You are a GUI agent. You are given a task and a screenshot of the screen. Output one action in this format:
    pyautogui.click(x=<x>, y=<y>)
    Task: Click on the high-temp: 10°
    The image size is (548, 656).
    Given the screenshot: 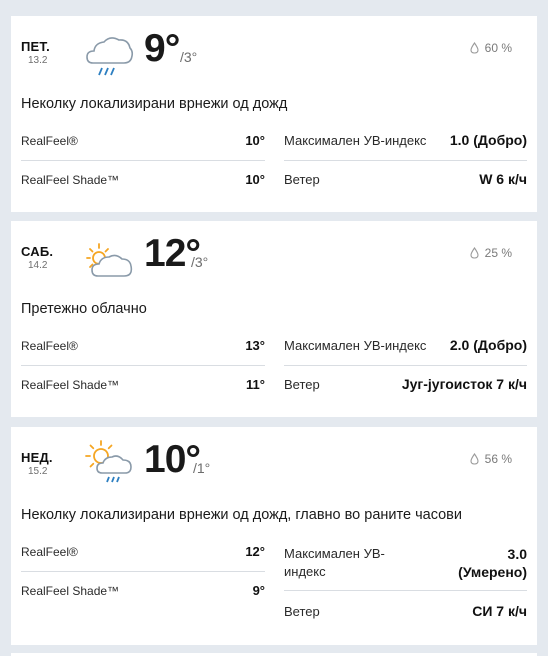 What is the action you would take?
    pyautogui.click(x=172, y=459)
    